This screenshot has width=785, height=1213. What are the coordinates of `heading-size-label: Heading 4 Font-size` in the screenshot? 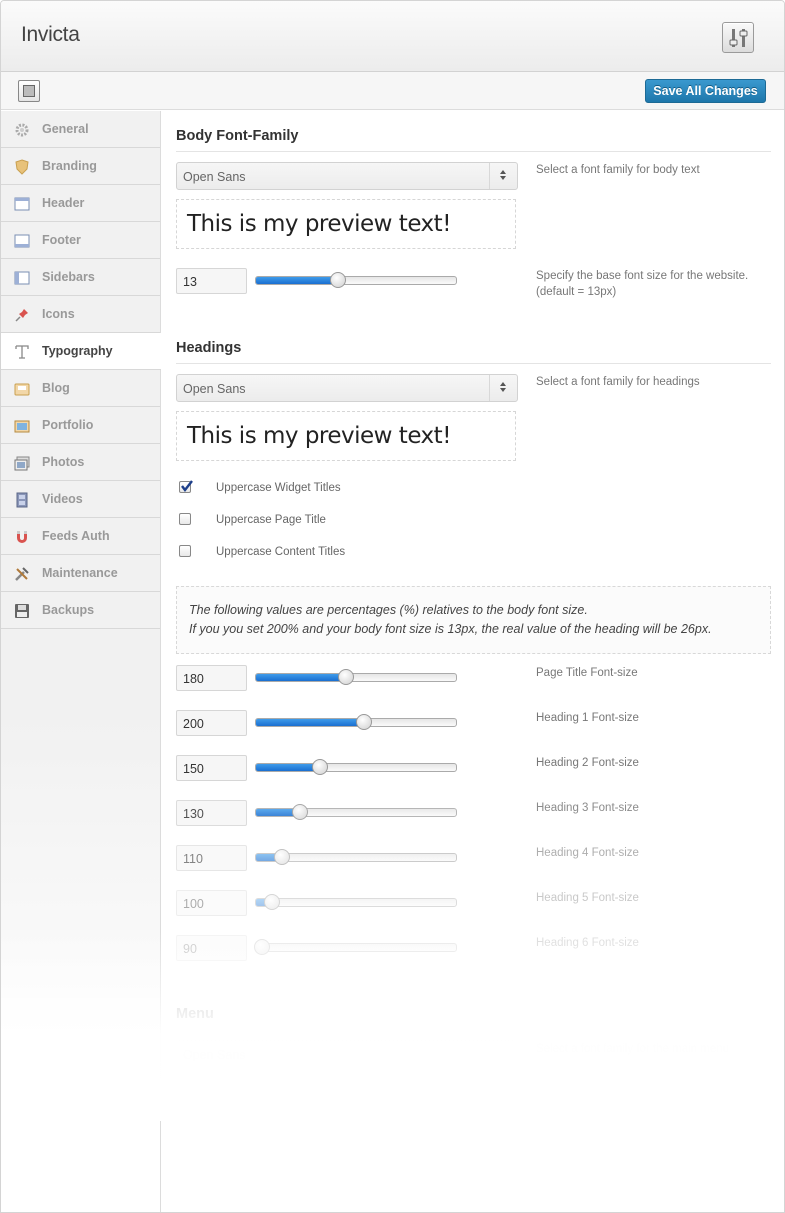 It's located at (587, 853).